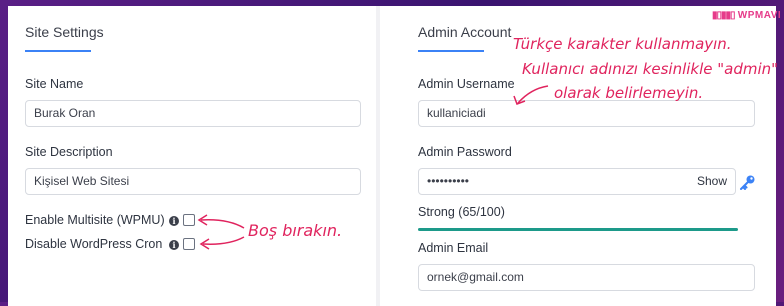 Image resolution: width=784 pixels, height=306 pixels. Describe the element at coordinates (533, 94) in the screenshot. I see `username-arrow` at that location.